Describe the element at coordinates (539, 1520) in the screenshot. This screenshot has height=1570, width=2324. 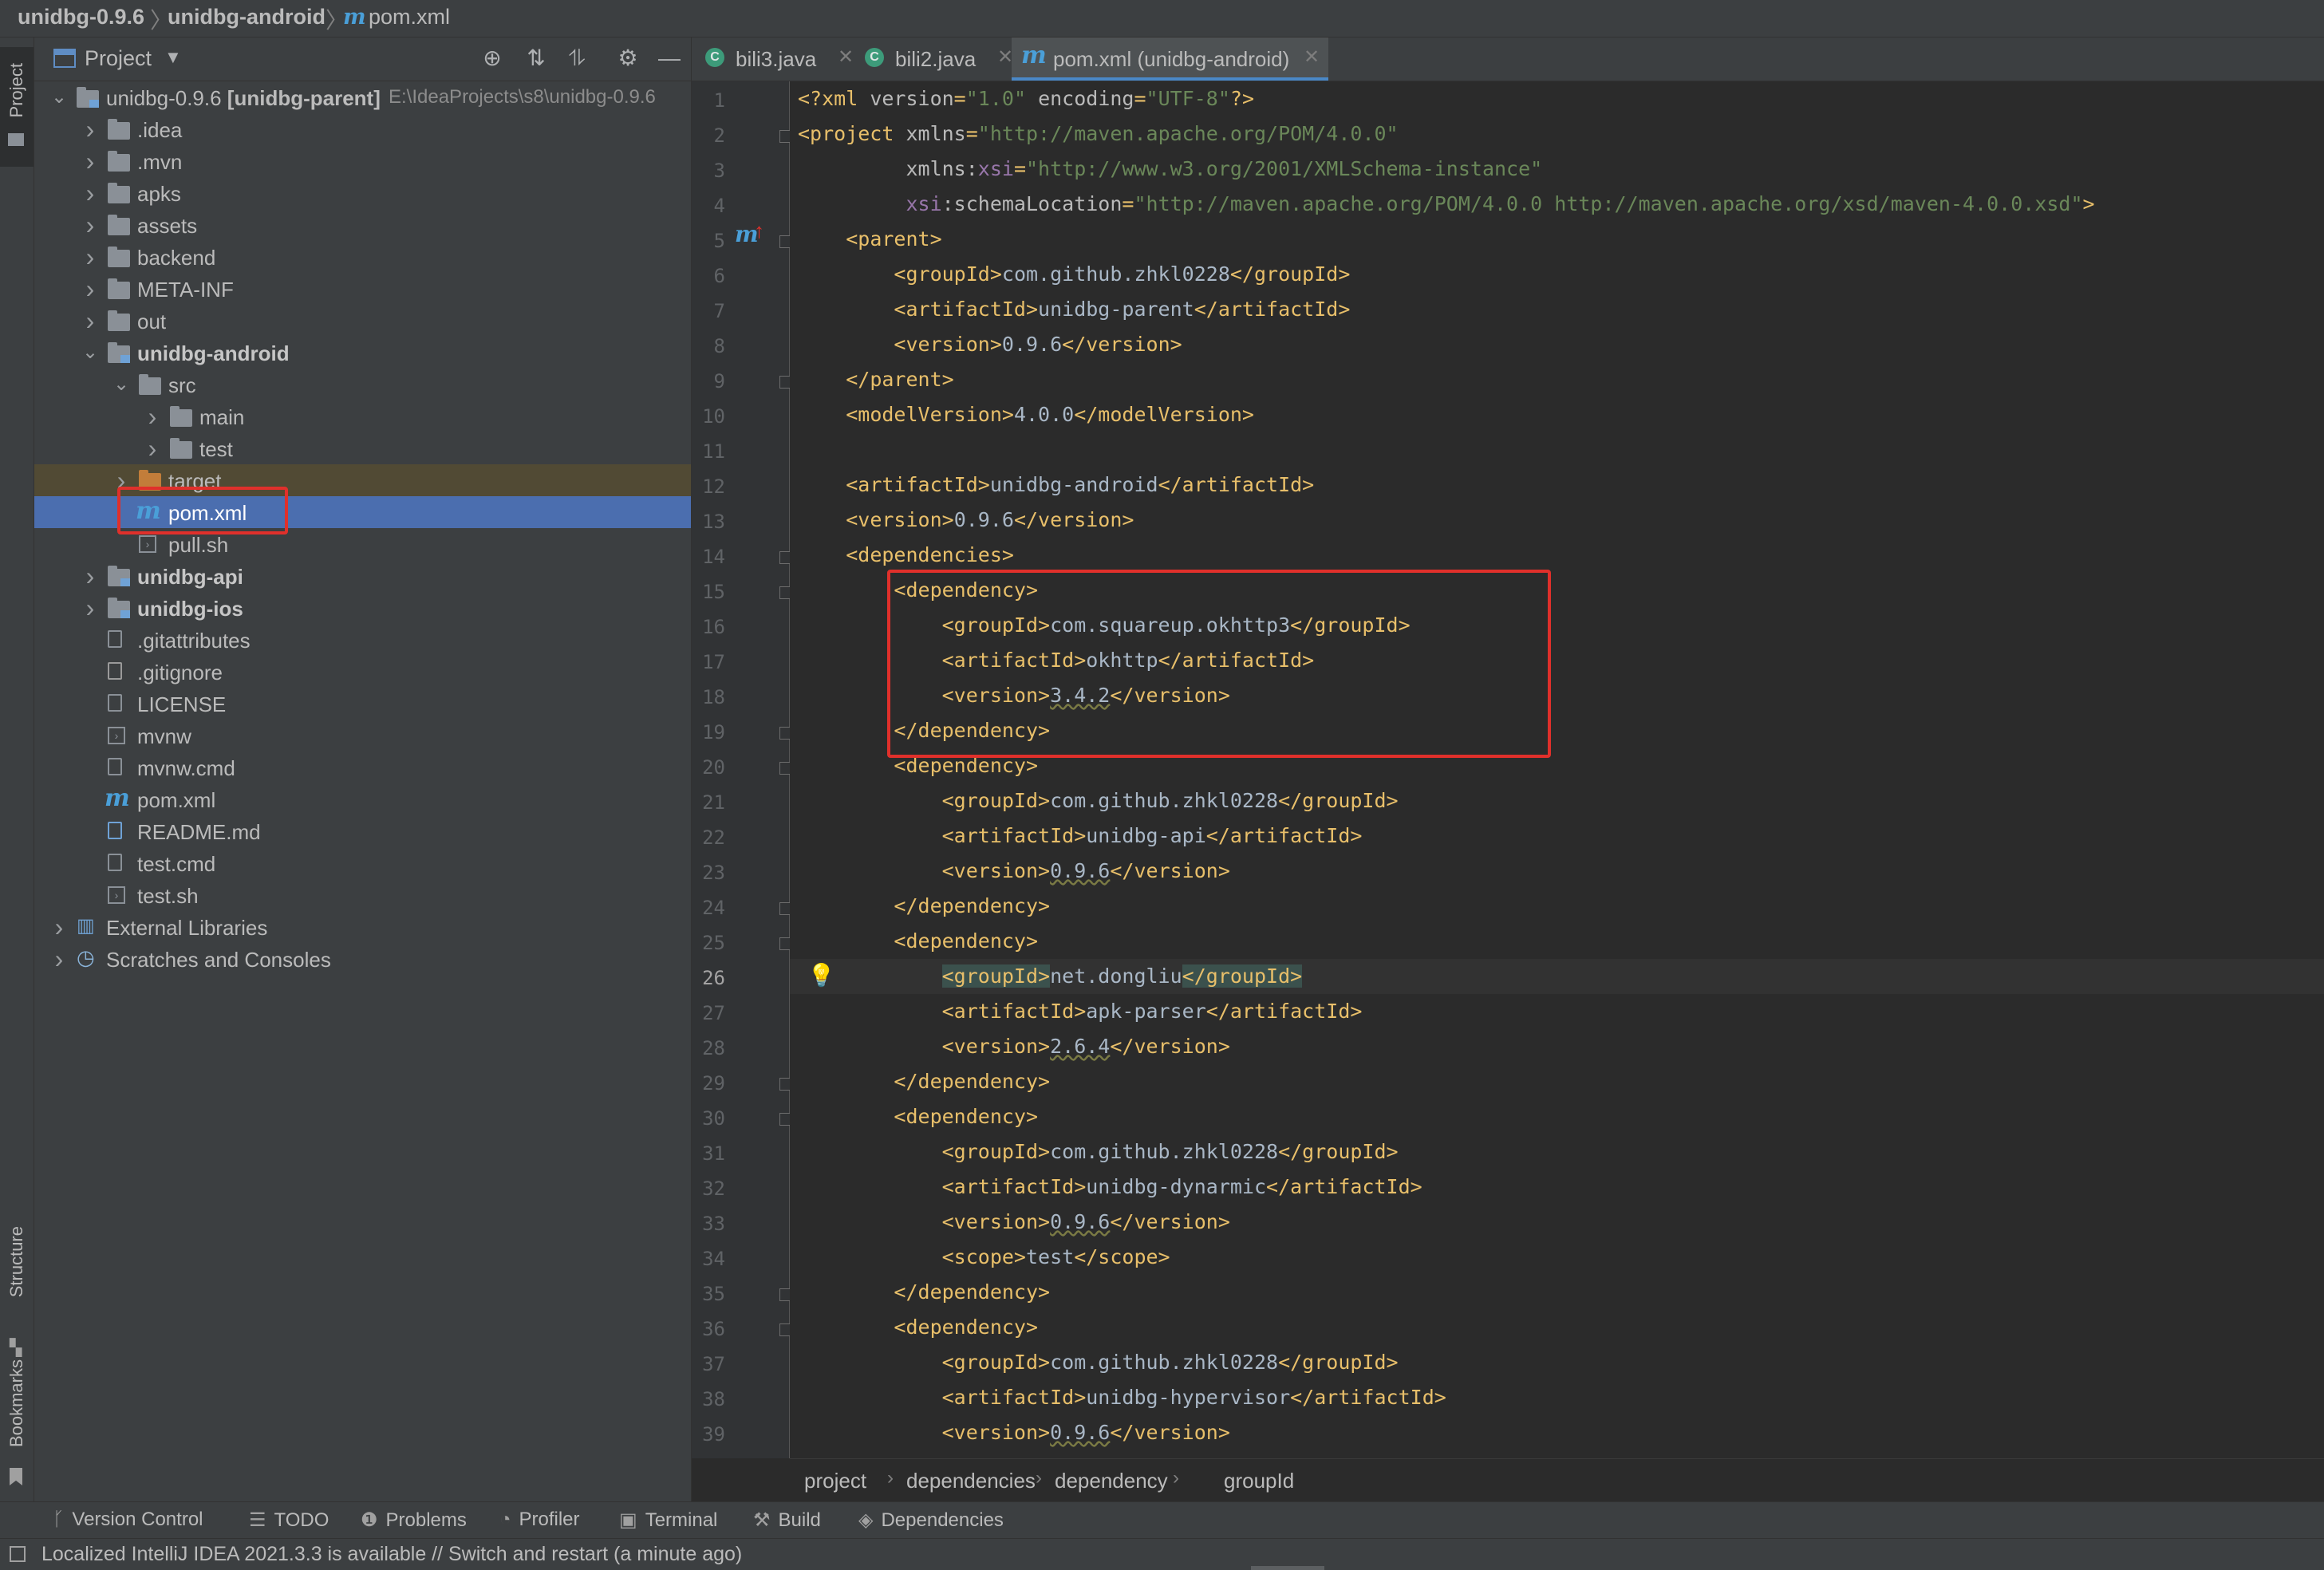
I see `profiler-button: ◔ Profiler` at that location.